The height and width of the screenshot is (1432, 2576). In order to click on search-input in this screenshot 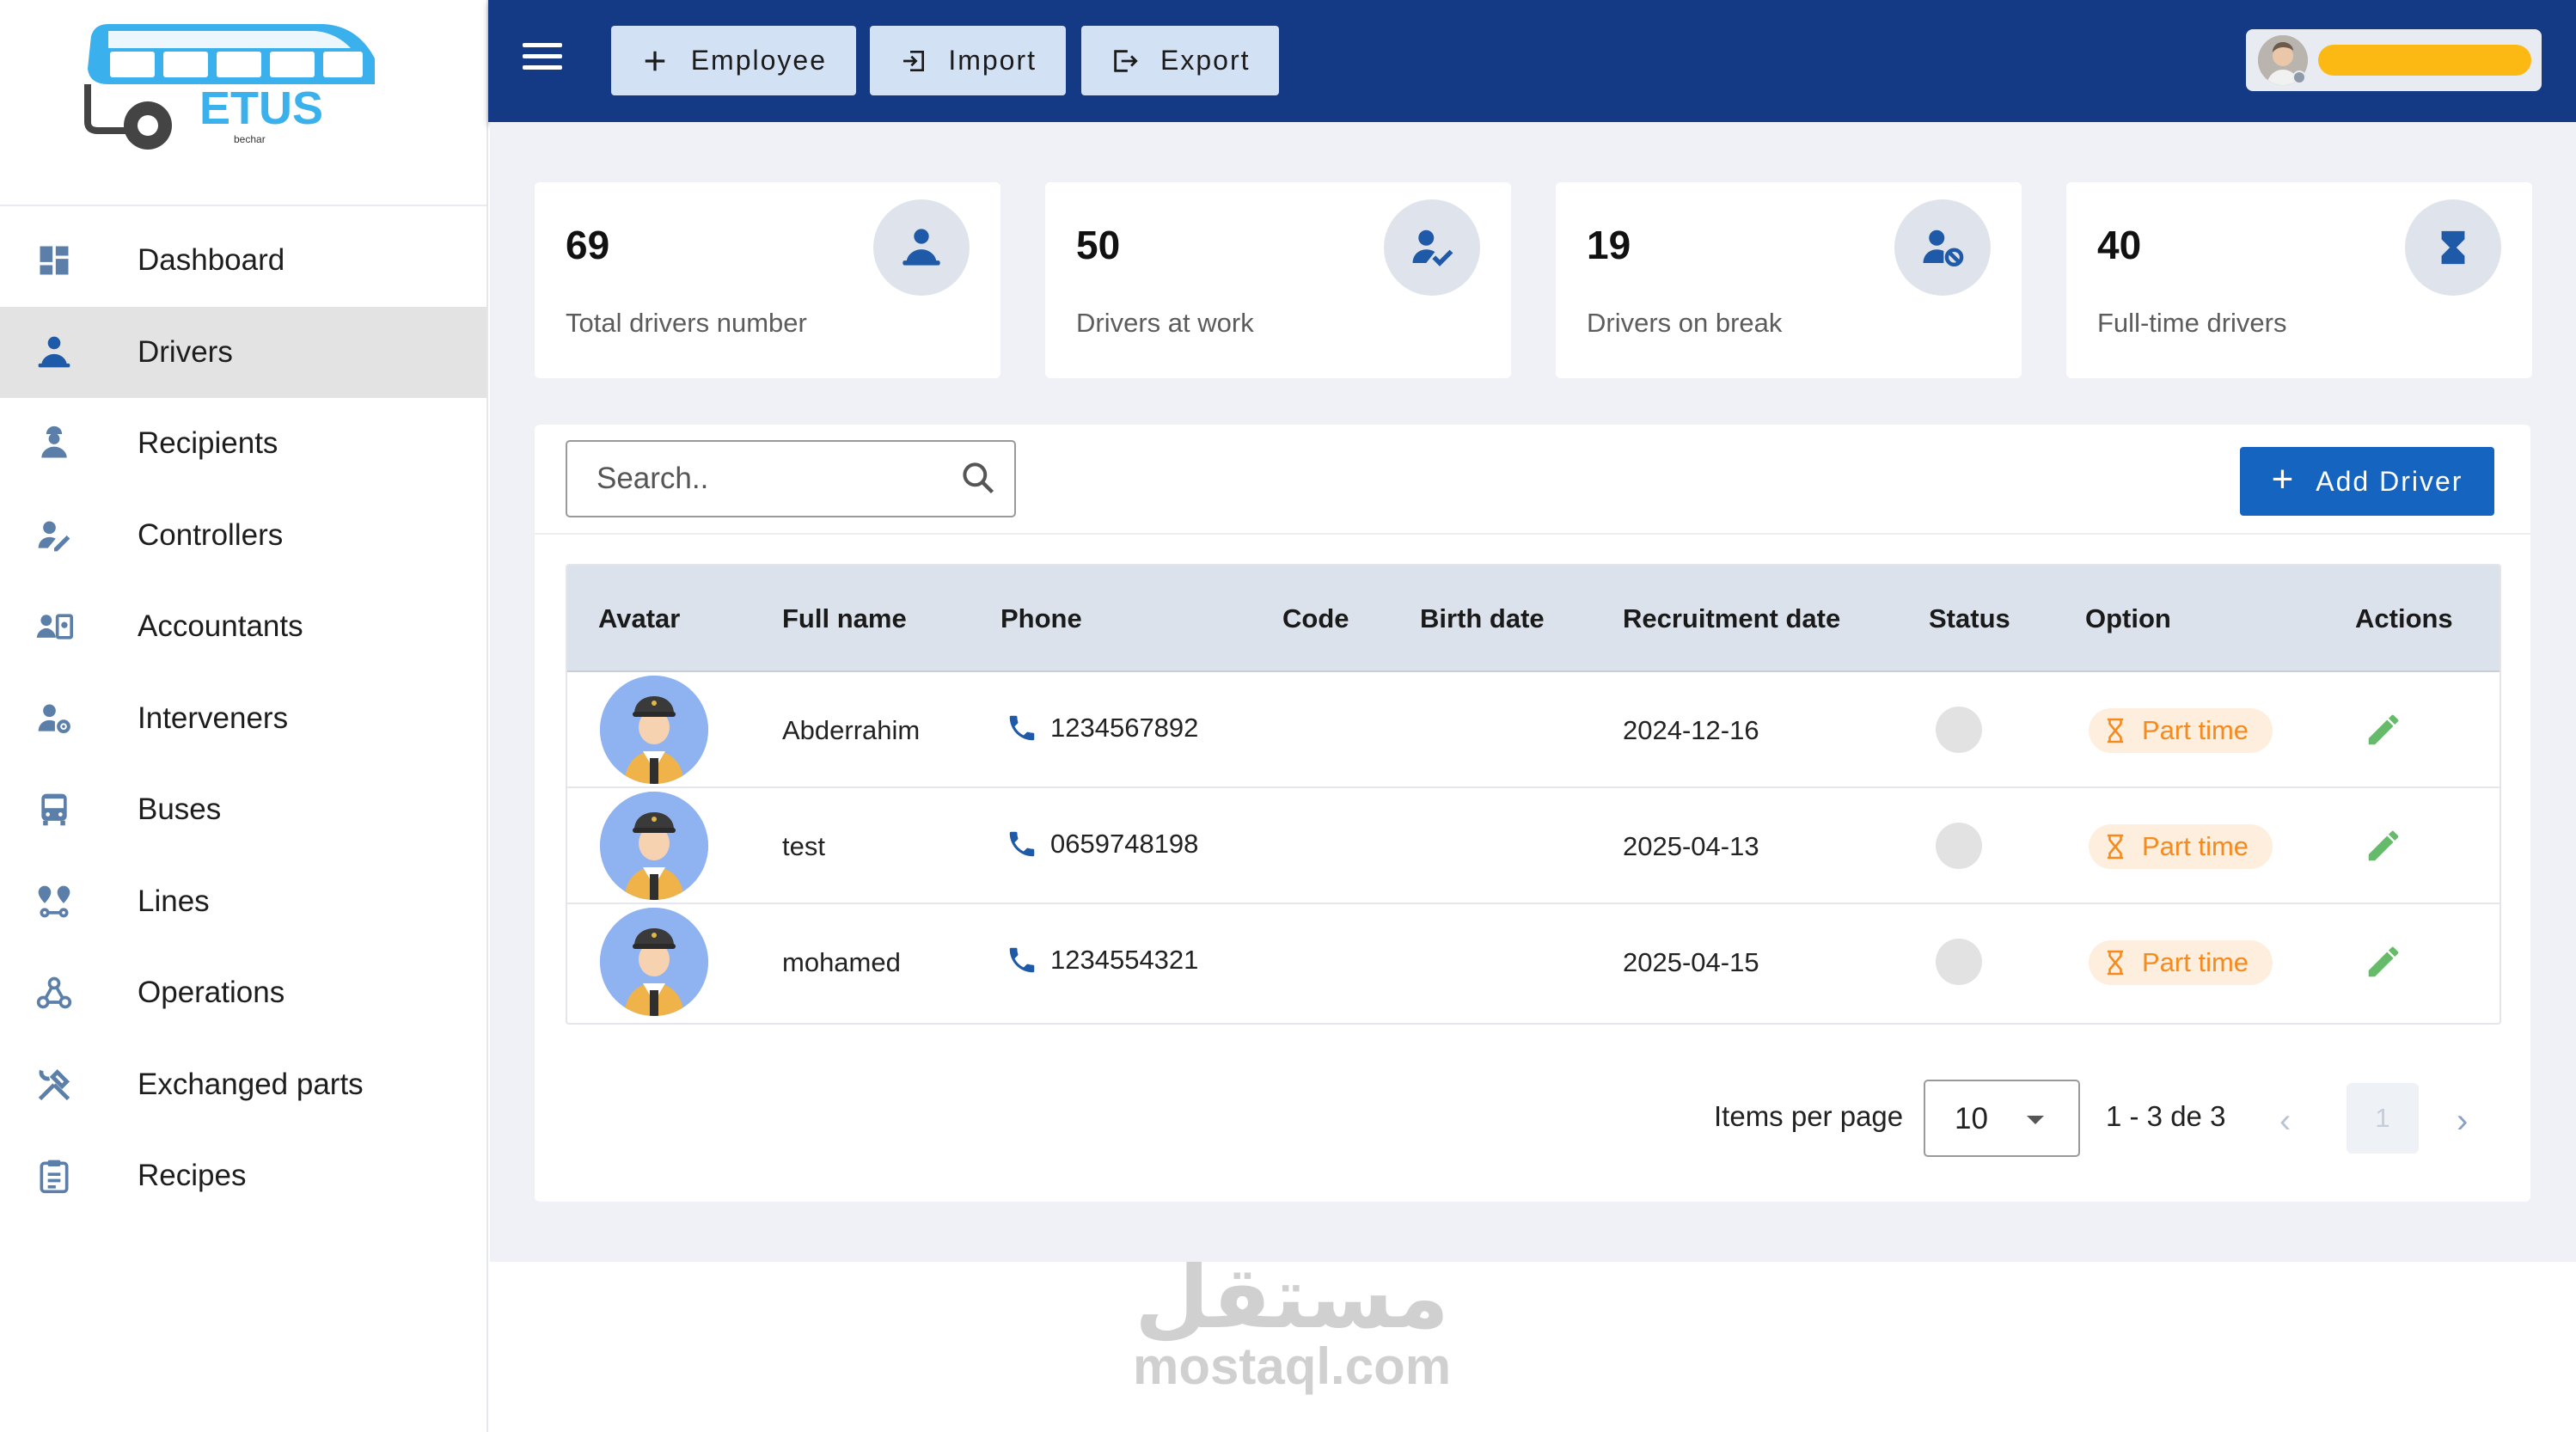, I will do `click(791, 478)`.